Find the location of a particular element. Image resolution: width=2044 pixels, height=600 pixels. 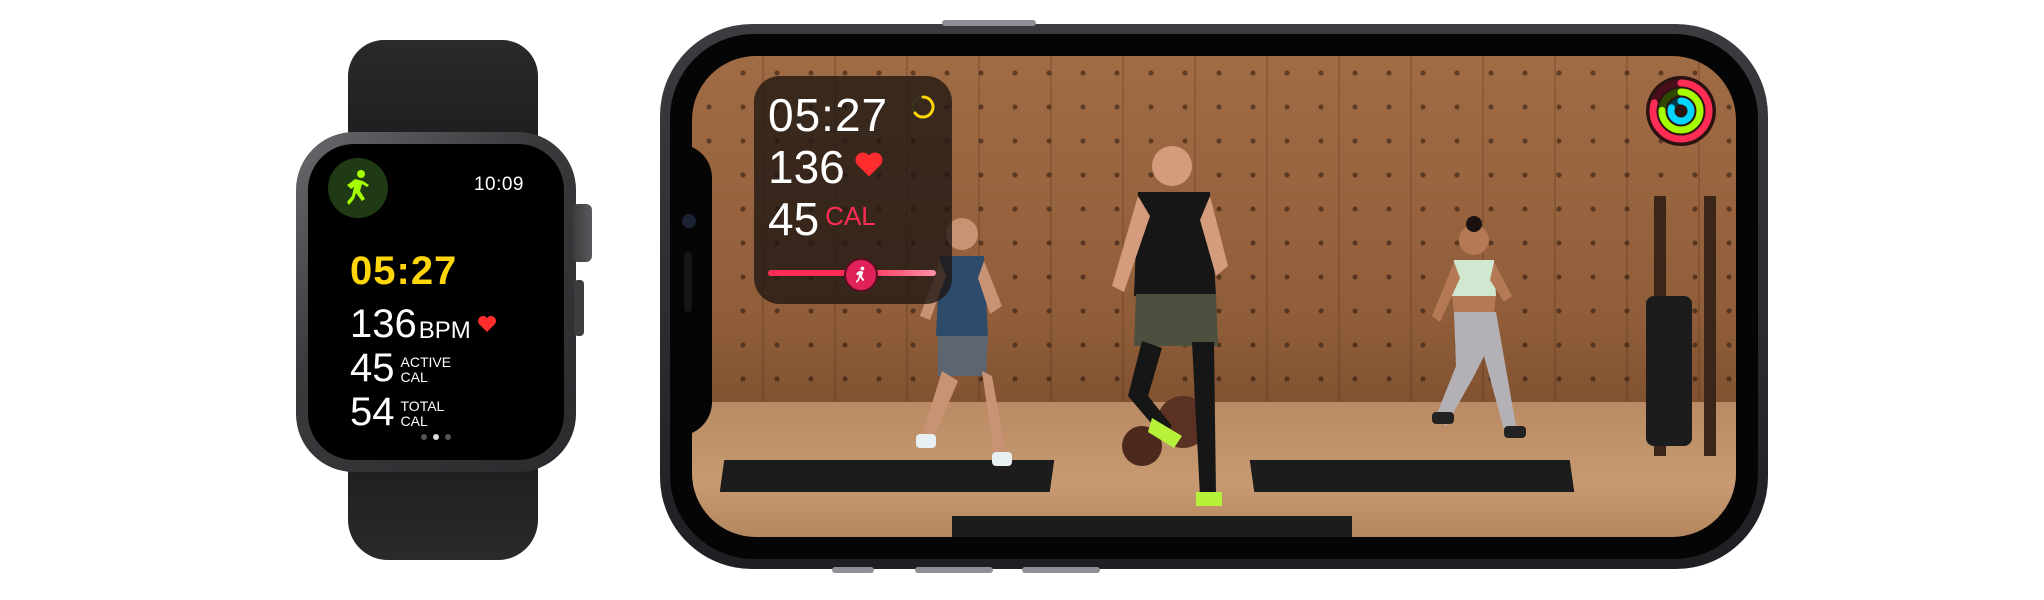

watch-total-cal-row: 54 TOTAL CAL is located at coordinates (397, 412).